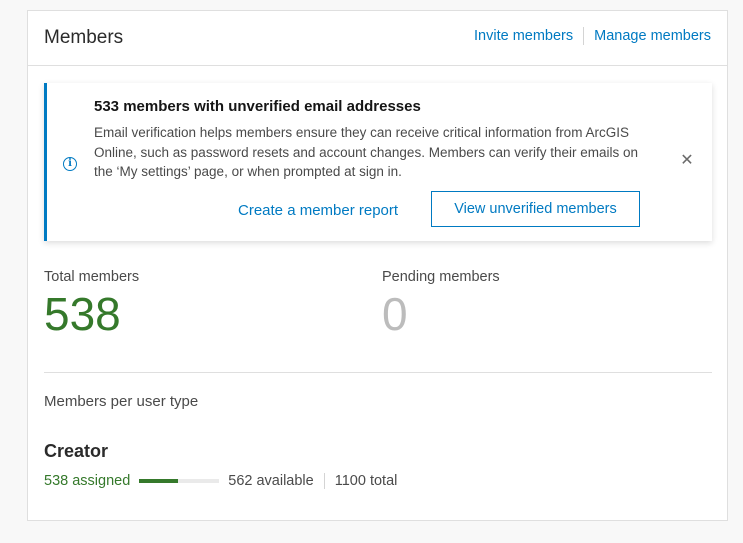  Describe the element at coordinates (87, 481) in the screenshot. I see `assigned-count: 538 assigned` at that location.